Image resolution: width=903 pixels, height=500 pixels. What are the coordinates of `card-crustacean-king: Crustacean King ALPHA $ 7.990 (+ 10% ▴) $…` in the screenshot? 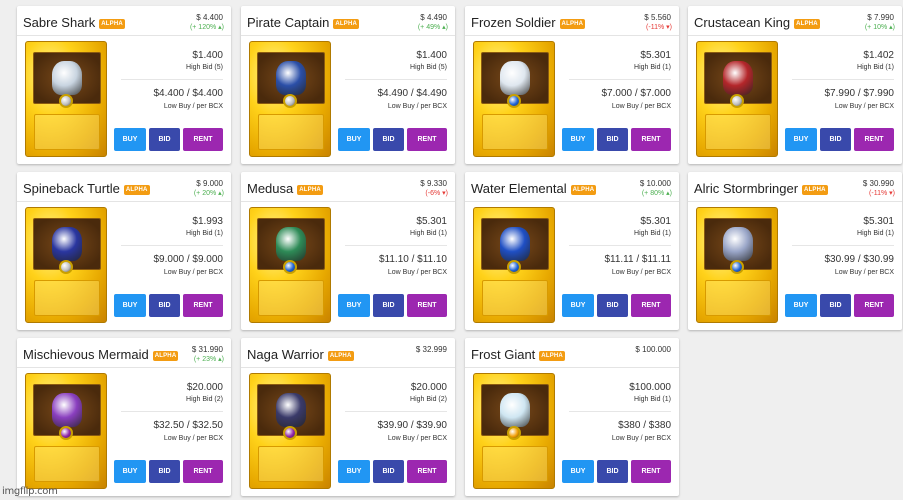 It's located at (795, 85).